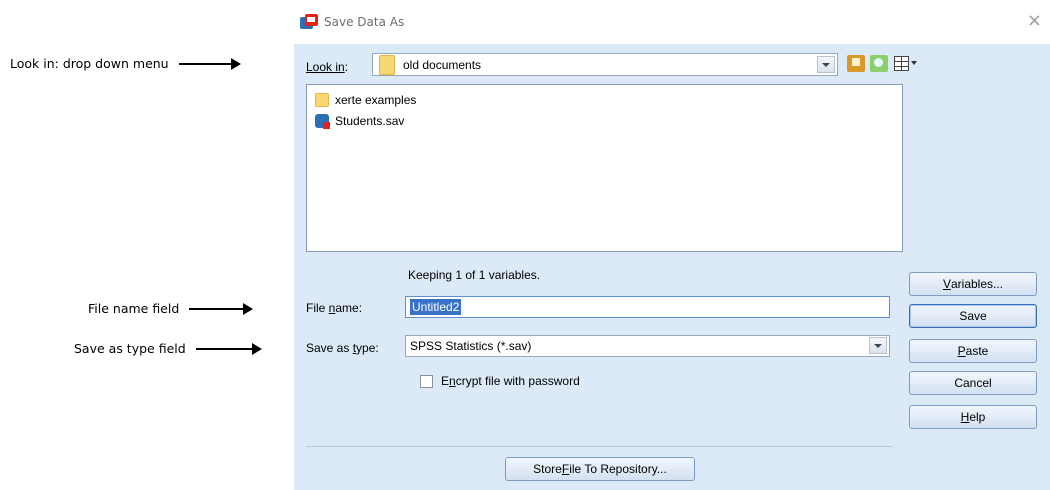 The width and height of the screenshot is (1050, 490). What do you see at coordinates (474, 275) in the screenshot?
I see `keeping-variables-text: Keeping 1 of 1 variables.` at bounding box center [474, 275].